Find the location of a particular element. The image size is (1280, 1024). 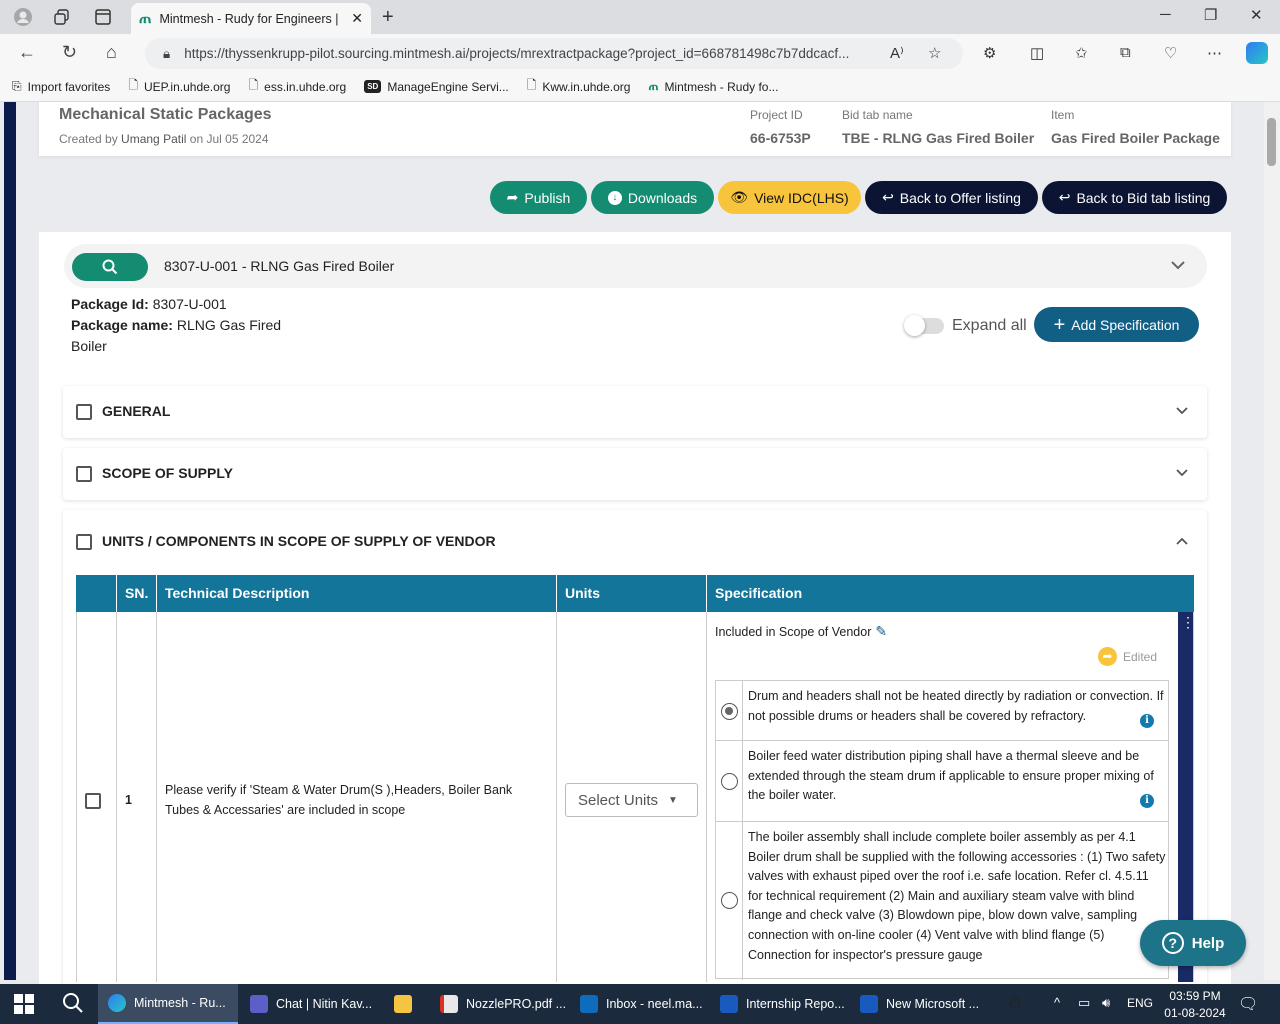

close-window-icon: ✕ is located at coordinates (1256, 15).